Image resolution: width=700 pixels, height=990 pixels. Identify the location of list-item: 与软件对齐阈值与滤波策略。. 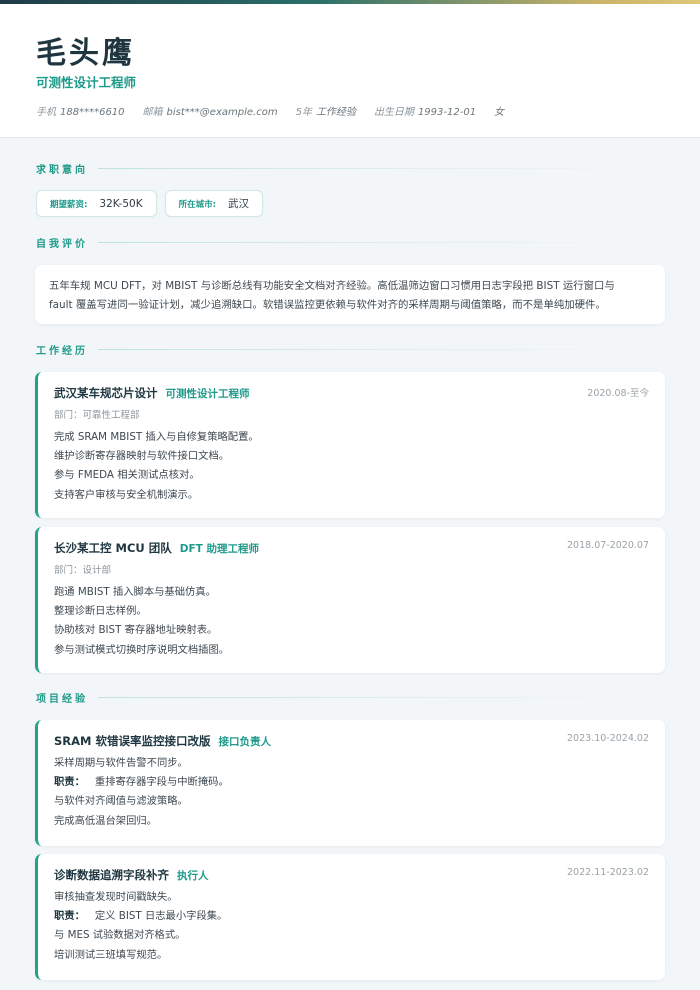
(121, 801).